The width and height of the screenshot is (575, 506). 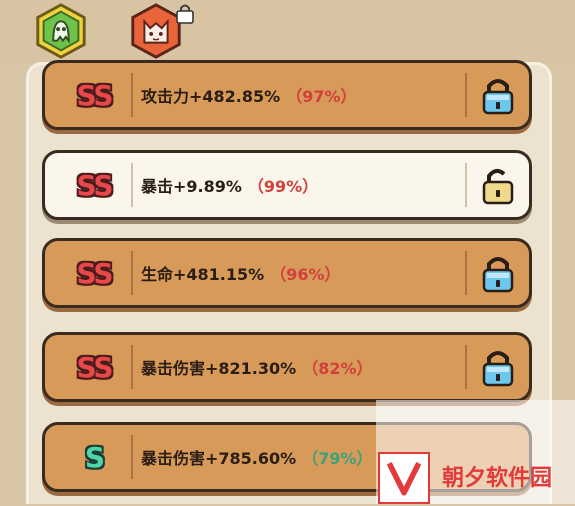 I want to click on stat-row: SS 暴击+9.89% （99%）, so click(x=287, y=185).